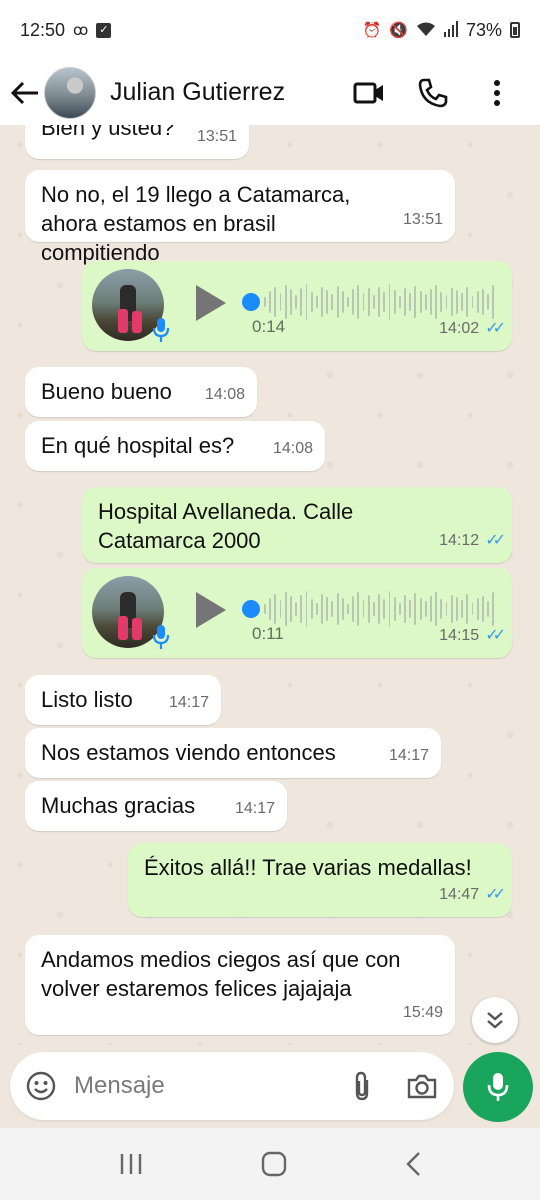  Describe the element at coordinates (104, 30) in the screenshot. I see `checkbox-notification-icon: ✓` at that location.